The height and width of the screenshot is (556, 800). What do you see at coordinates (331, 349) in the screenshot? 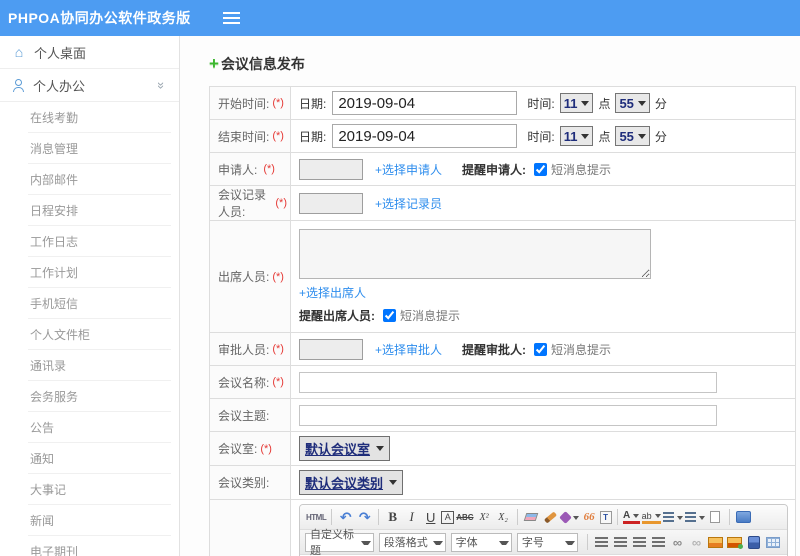
I see `approver-input` at bounding box center [331, 349].